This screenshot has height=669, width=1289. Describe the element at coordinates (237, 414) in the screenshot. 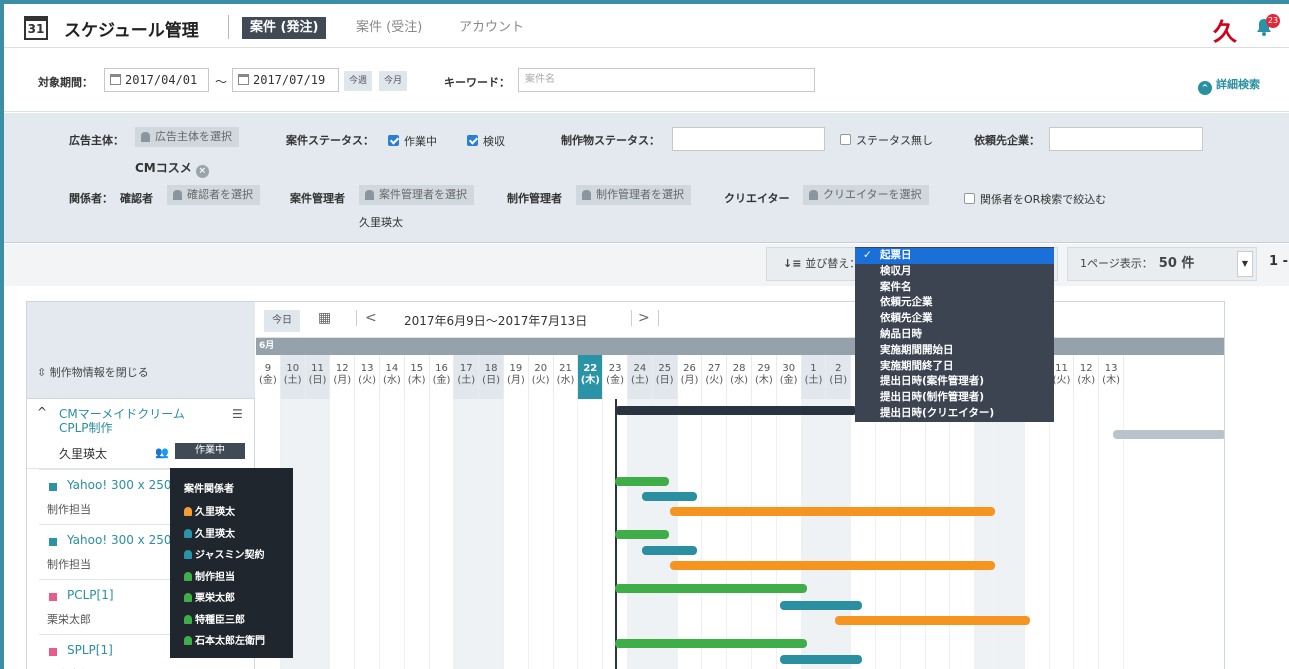

I see `list-icon: ☰` at that location.